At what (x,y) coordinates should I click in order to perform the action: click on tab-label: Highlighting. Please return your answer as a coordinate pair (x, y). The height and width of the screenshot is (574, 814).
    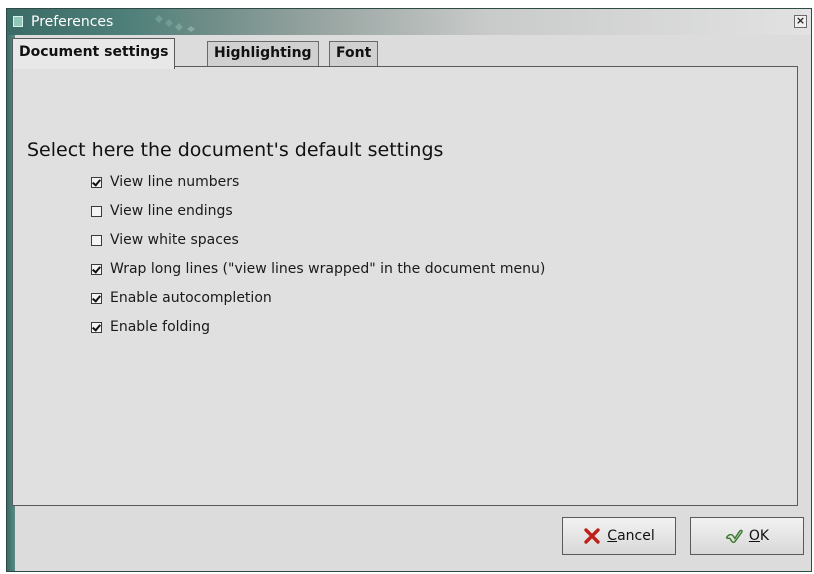
    Looking at the image, I should click on (263, 53).